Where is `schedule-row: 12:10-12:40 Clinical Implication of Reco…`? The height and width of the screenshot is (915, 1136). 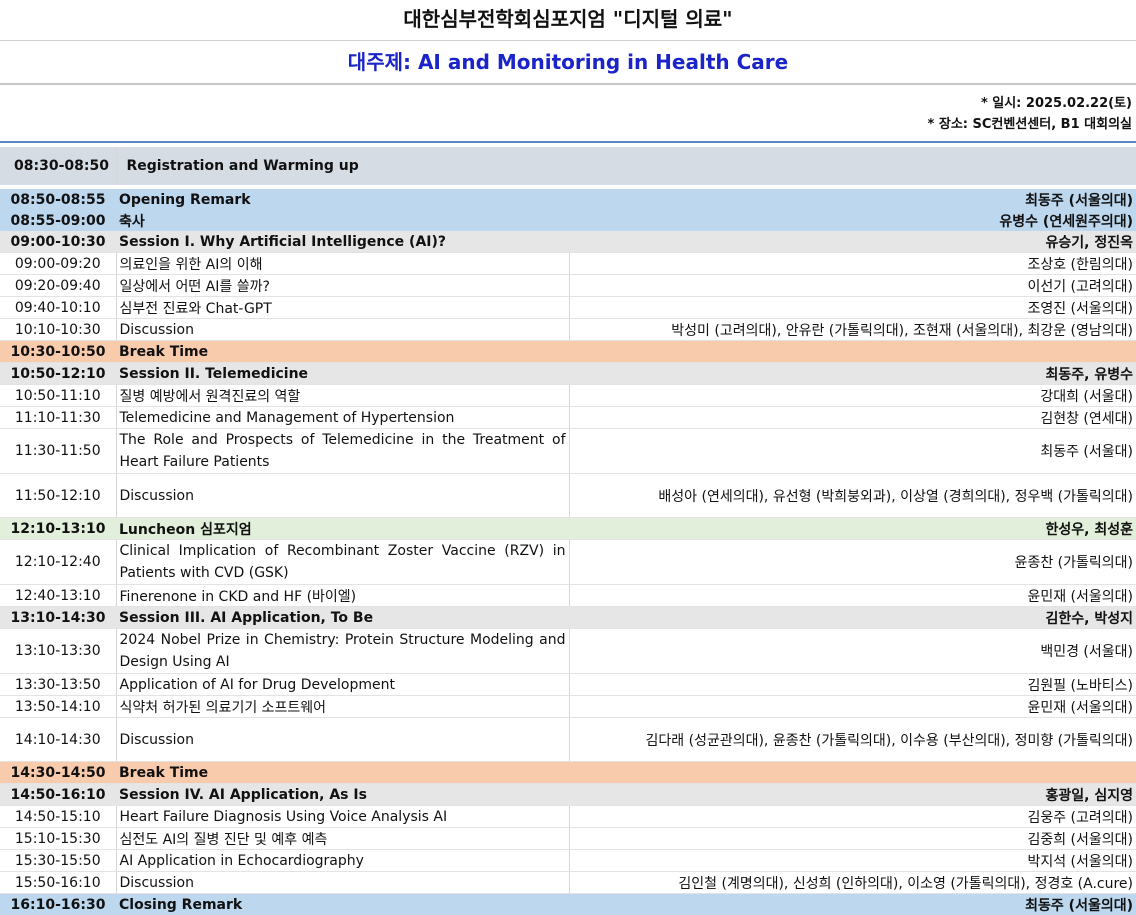
schedule-row: 12:10-12:40 Clinical Implication of Reco… is located at coordinates (568, 562).